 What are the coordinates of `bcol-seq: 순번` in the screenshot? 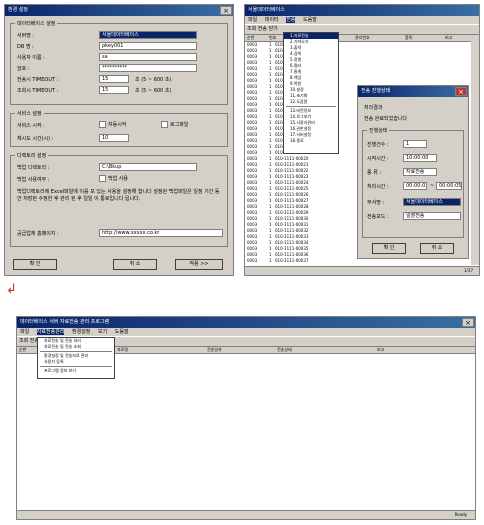 It's located at (22, 350).